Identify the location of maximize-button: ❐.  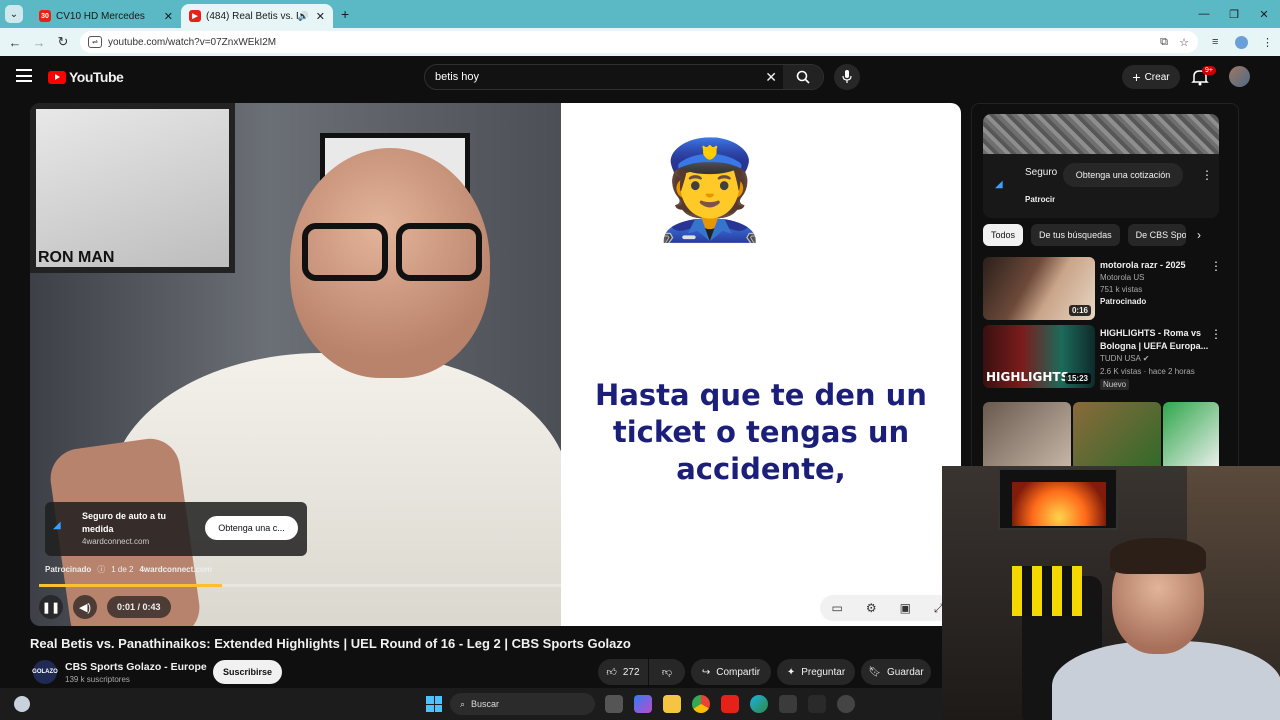
(1234, 14).